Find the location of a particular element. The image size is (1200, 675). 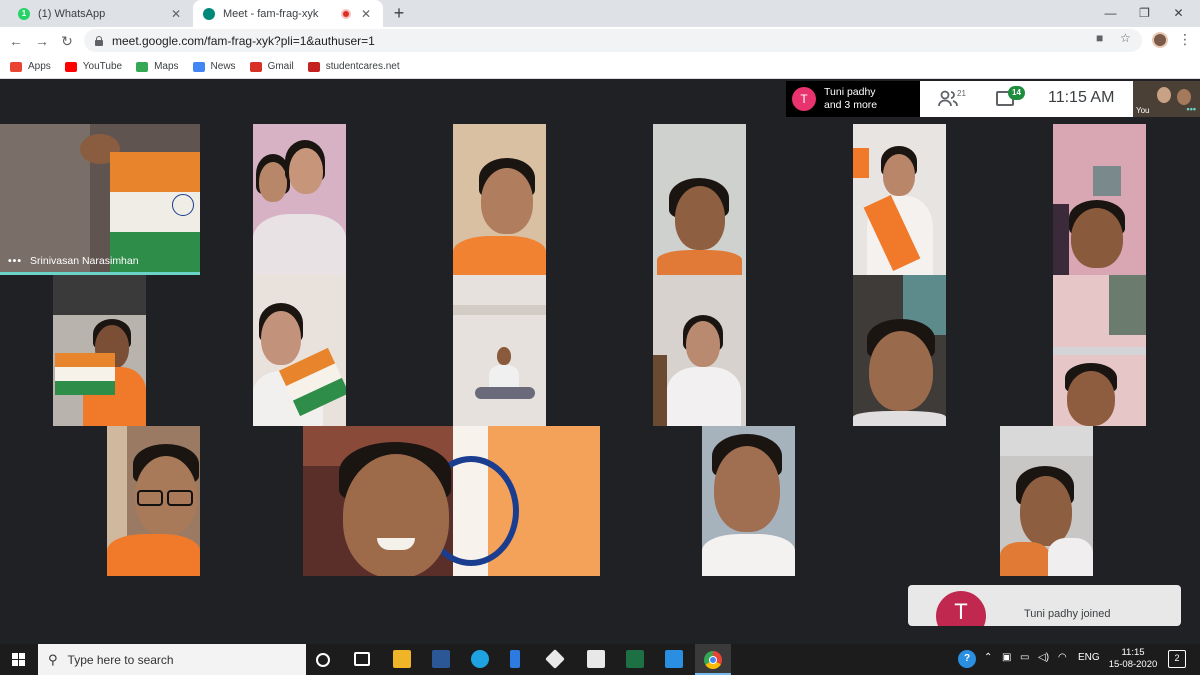

more-menu-icon: ⋮ is located at coordinates (1185, 39).